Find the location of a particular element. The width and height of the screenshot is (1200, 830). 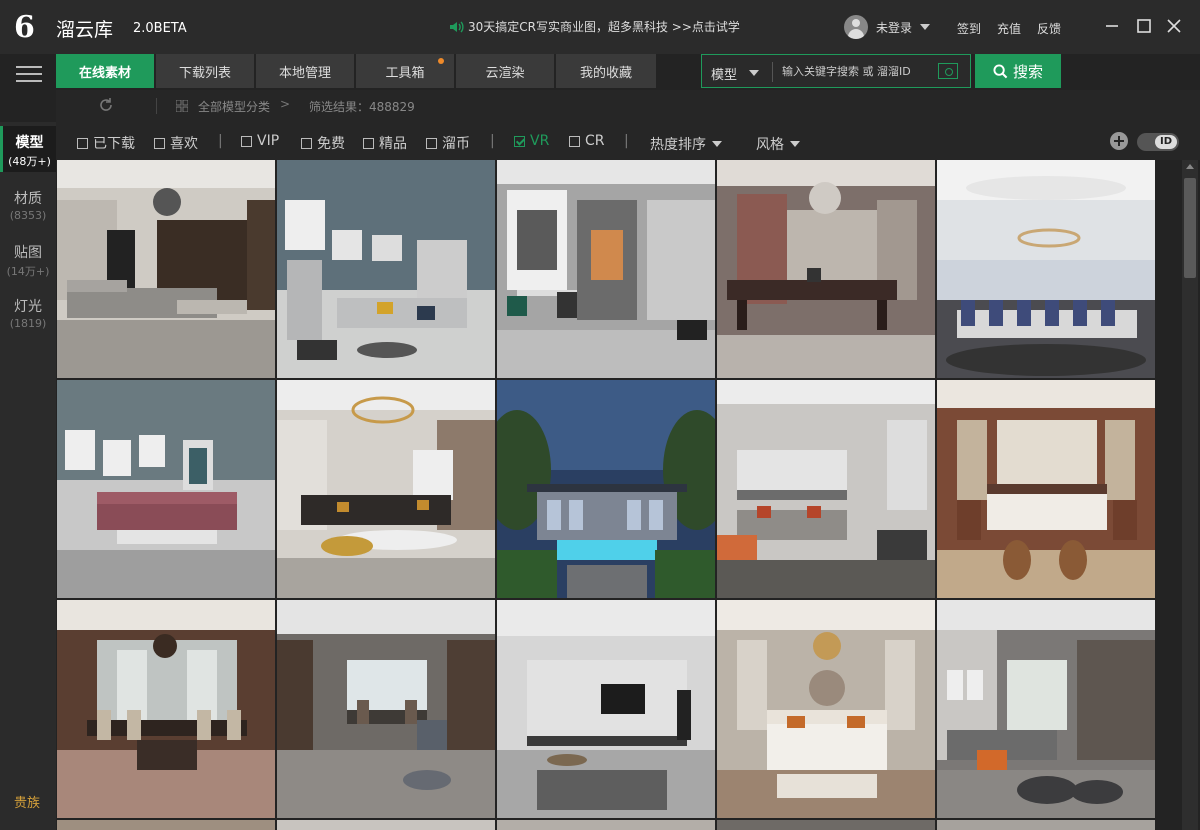

speaker-icon is located at coordinates (457, 26).